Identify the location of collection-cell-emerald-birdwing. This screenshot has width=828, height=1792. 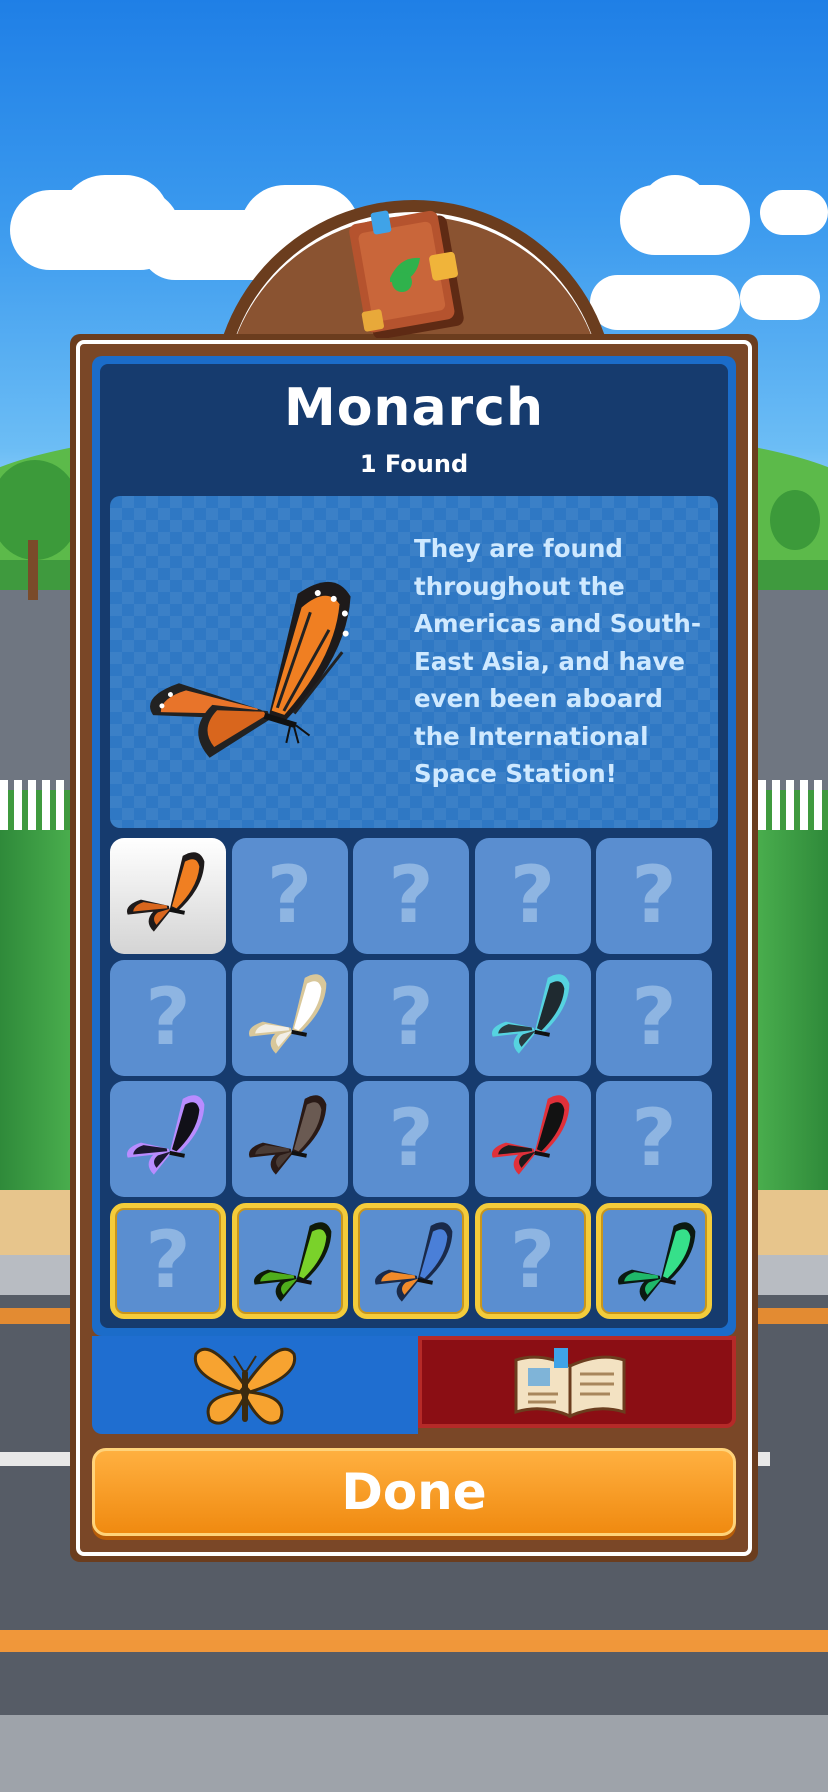
(654, 1260).